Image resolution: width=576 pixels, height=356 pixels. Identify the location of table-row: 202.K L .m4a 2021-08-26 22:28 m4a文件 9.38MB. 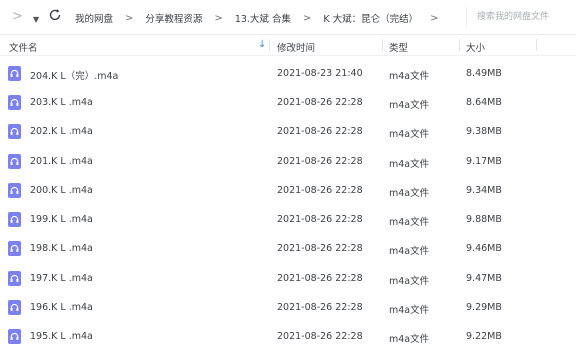
(288, 131).